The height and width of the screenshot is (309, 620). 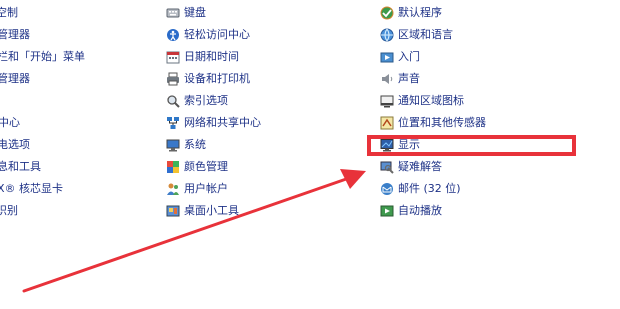 What do you see at coordinates (206, 100) in the screenshot?
I see `item-label: 索引选项` at bounding box center [206, 100].